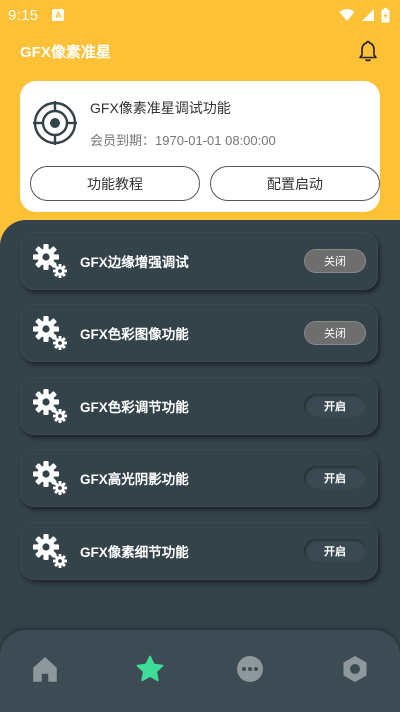 This screenshot has width=400, height=712. What do you see at coordinates (199, 261) in the screenshot?
I see `feature-row: GFX边缘增强调试 关闭` at bounding box center [199, 261].